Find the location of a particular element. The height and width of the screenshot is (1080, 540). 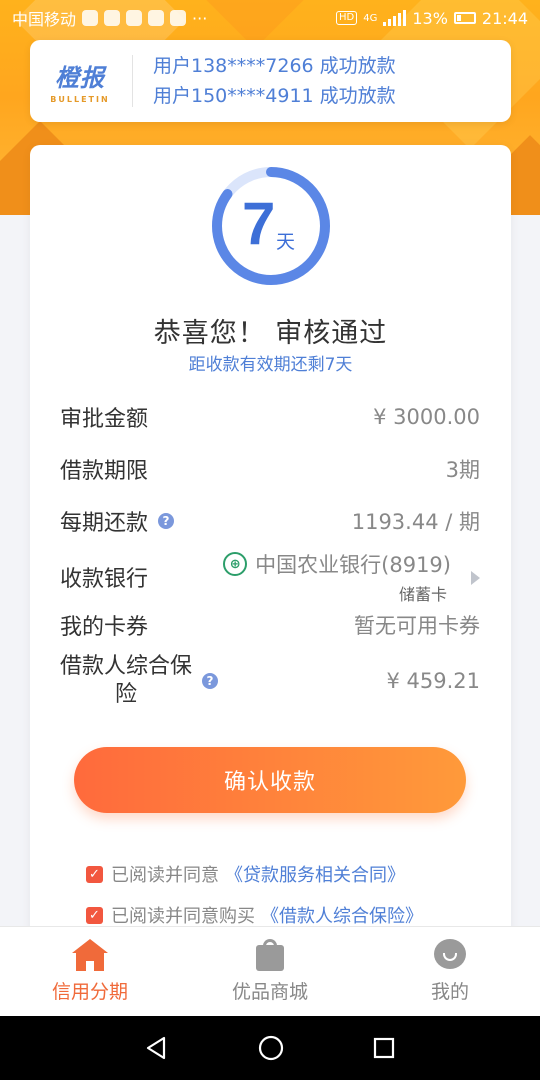

agreement-text: 已阅读并同意 is located at coordinates (165, 875).